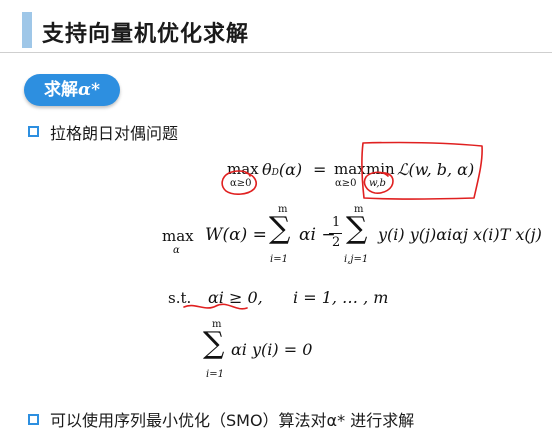  Describe the element at coordinates (33, 419) in the screenshot. I see `bullet-square-icon` at that location.